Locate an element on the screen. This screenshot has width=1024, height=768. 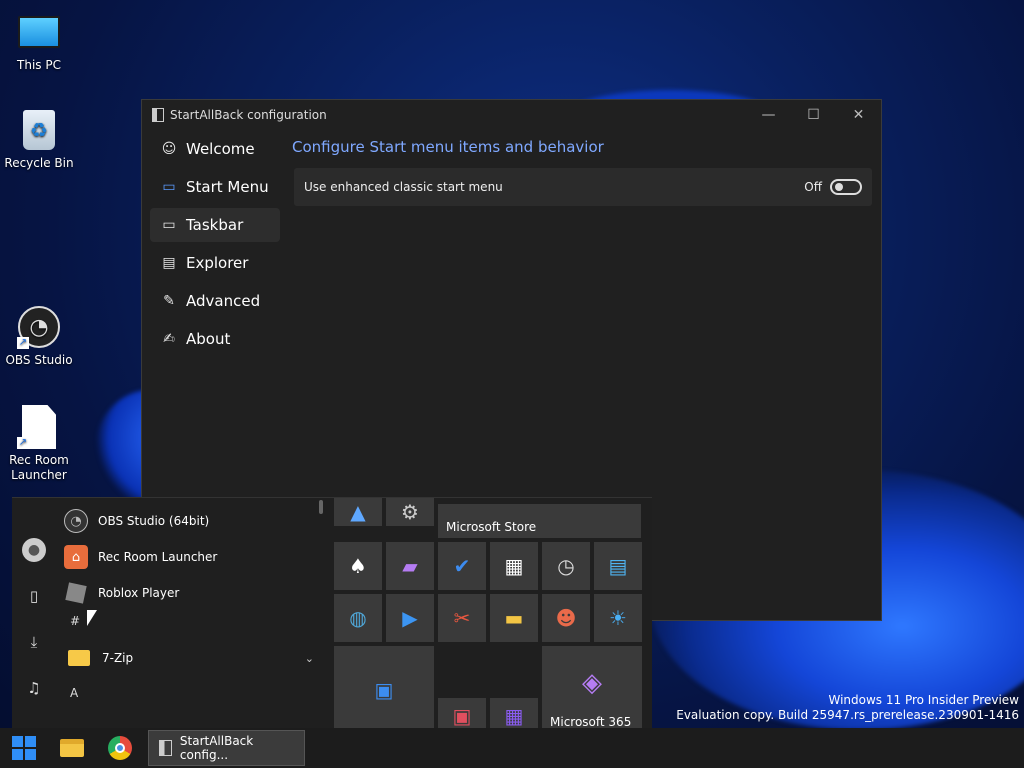
file-explorer-icon is located at coordinates (72, 748).